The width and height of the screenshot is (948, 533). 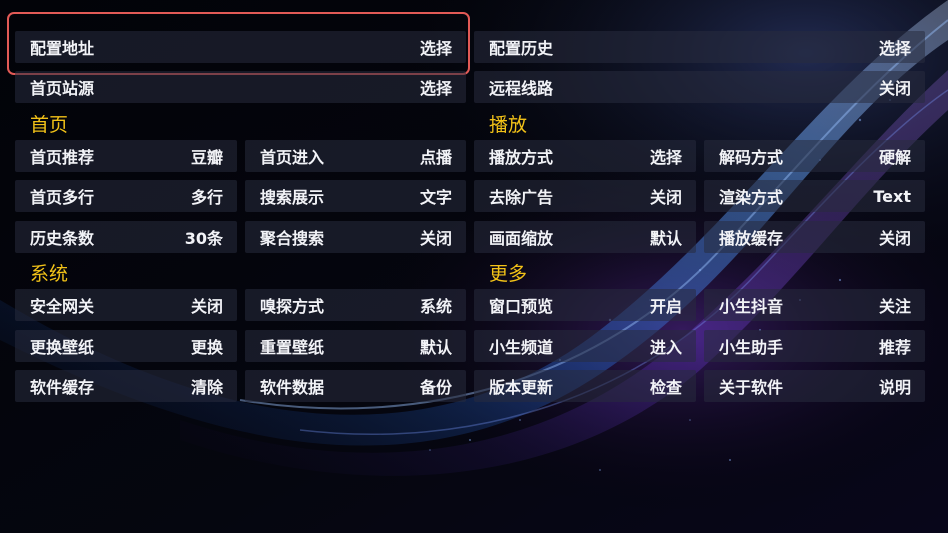 What do you see at coordinates (894, 157) in the screenshot?
I see `setting-value: 硬解` at bounding box center [894, 157].